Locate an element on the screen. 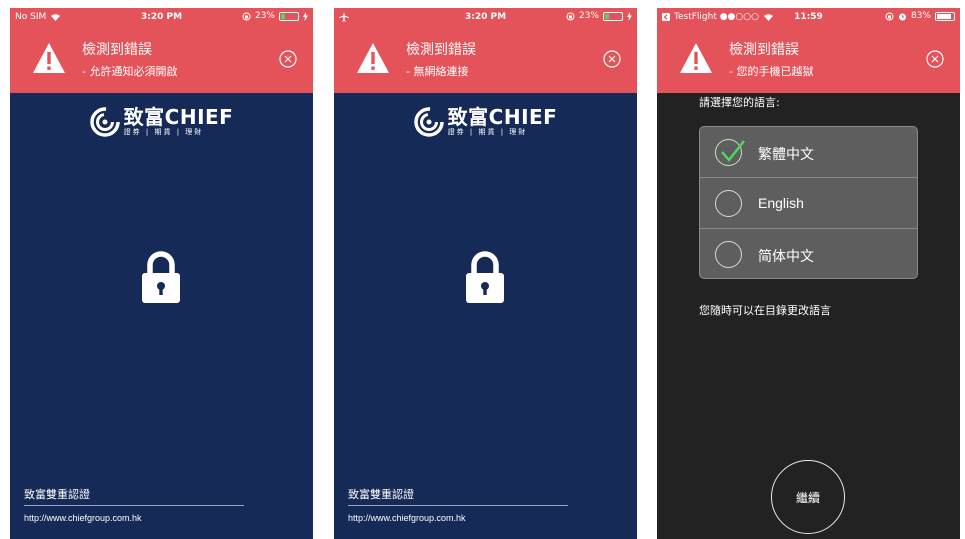 The height and width of the screenshot is (539, 965). status-bar: No SIM 3:20 PM 23% is located at coordinates (161, 17).